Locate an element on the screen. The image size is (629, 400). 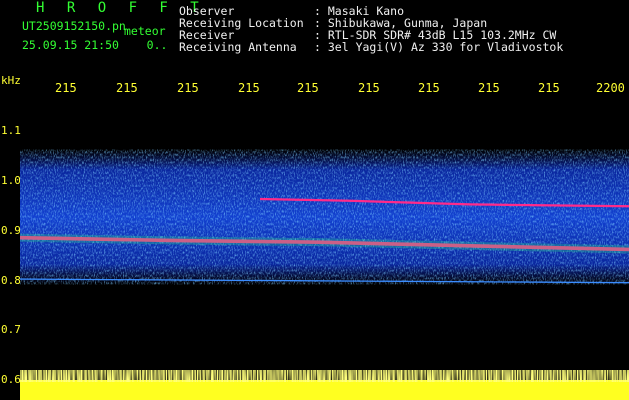
header-row-observer: Observer : Masaki Kano is located at coordinates (371, 11).